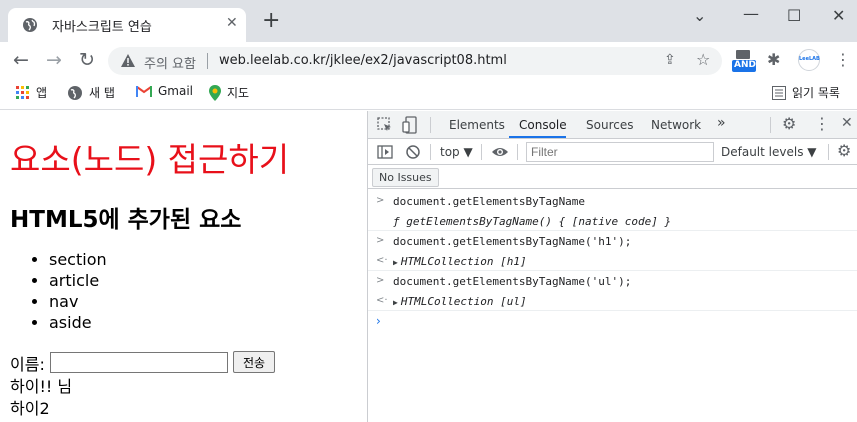  I want to click on bookmark-label: 새 탭, so click(102, 93).